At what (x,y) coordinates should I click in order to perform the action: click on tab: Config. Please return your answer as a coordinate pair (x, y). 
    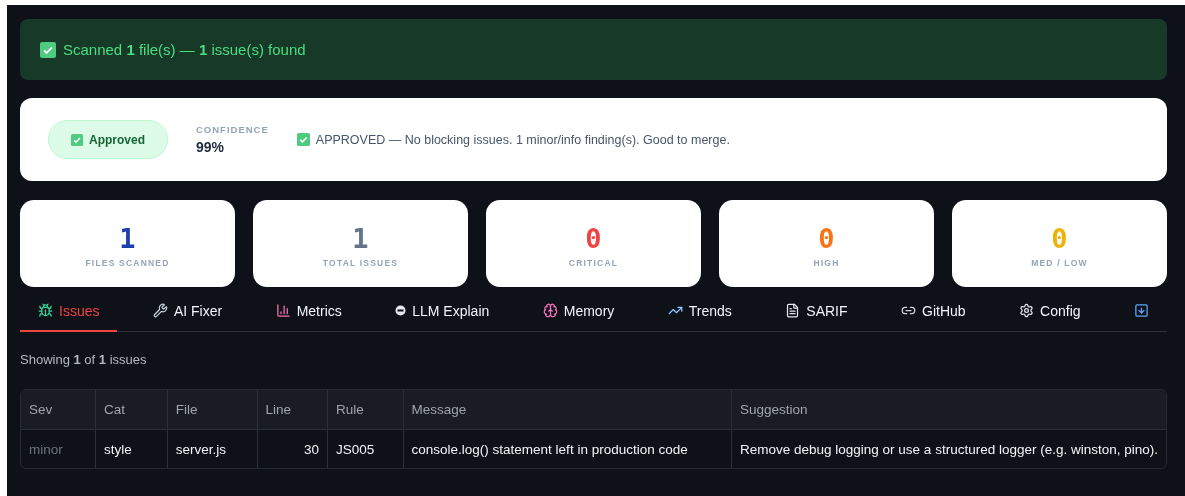
    Looking at the image, I should click on (1050, 311).